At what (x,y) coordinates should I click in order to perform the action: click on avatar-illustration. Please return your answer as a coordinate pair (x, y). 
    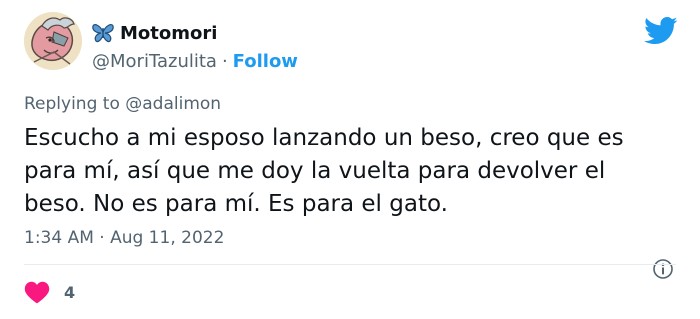
    Looking at the image, I should click on (53, 41).